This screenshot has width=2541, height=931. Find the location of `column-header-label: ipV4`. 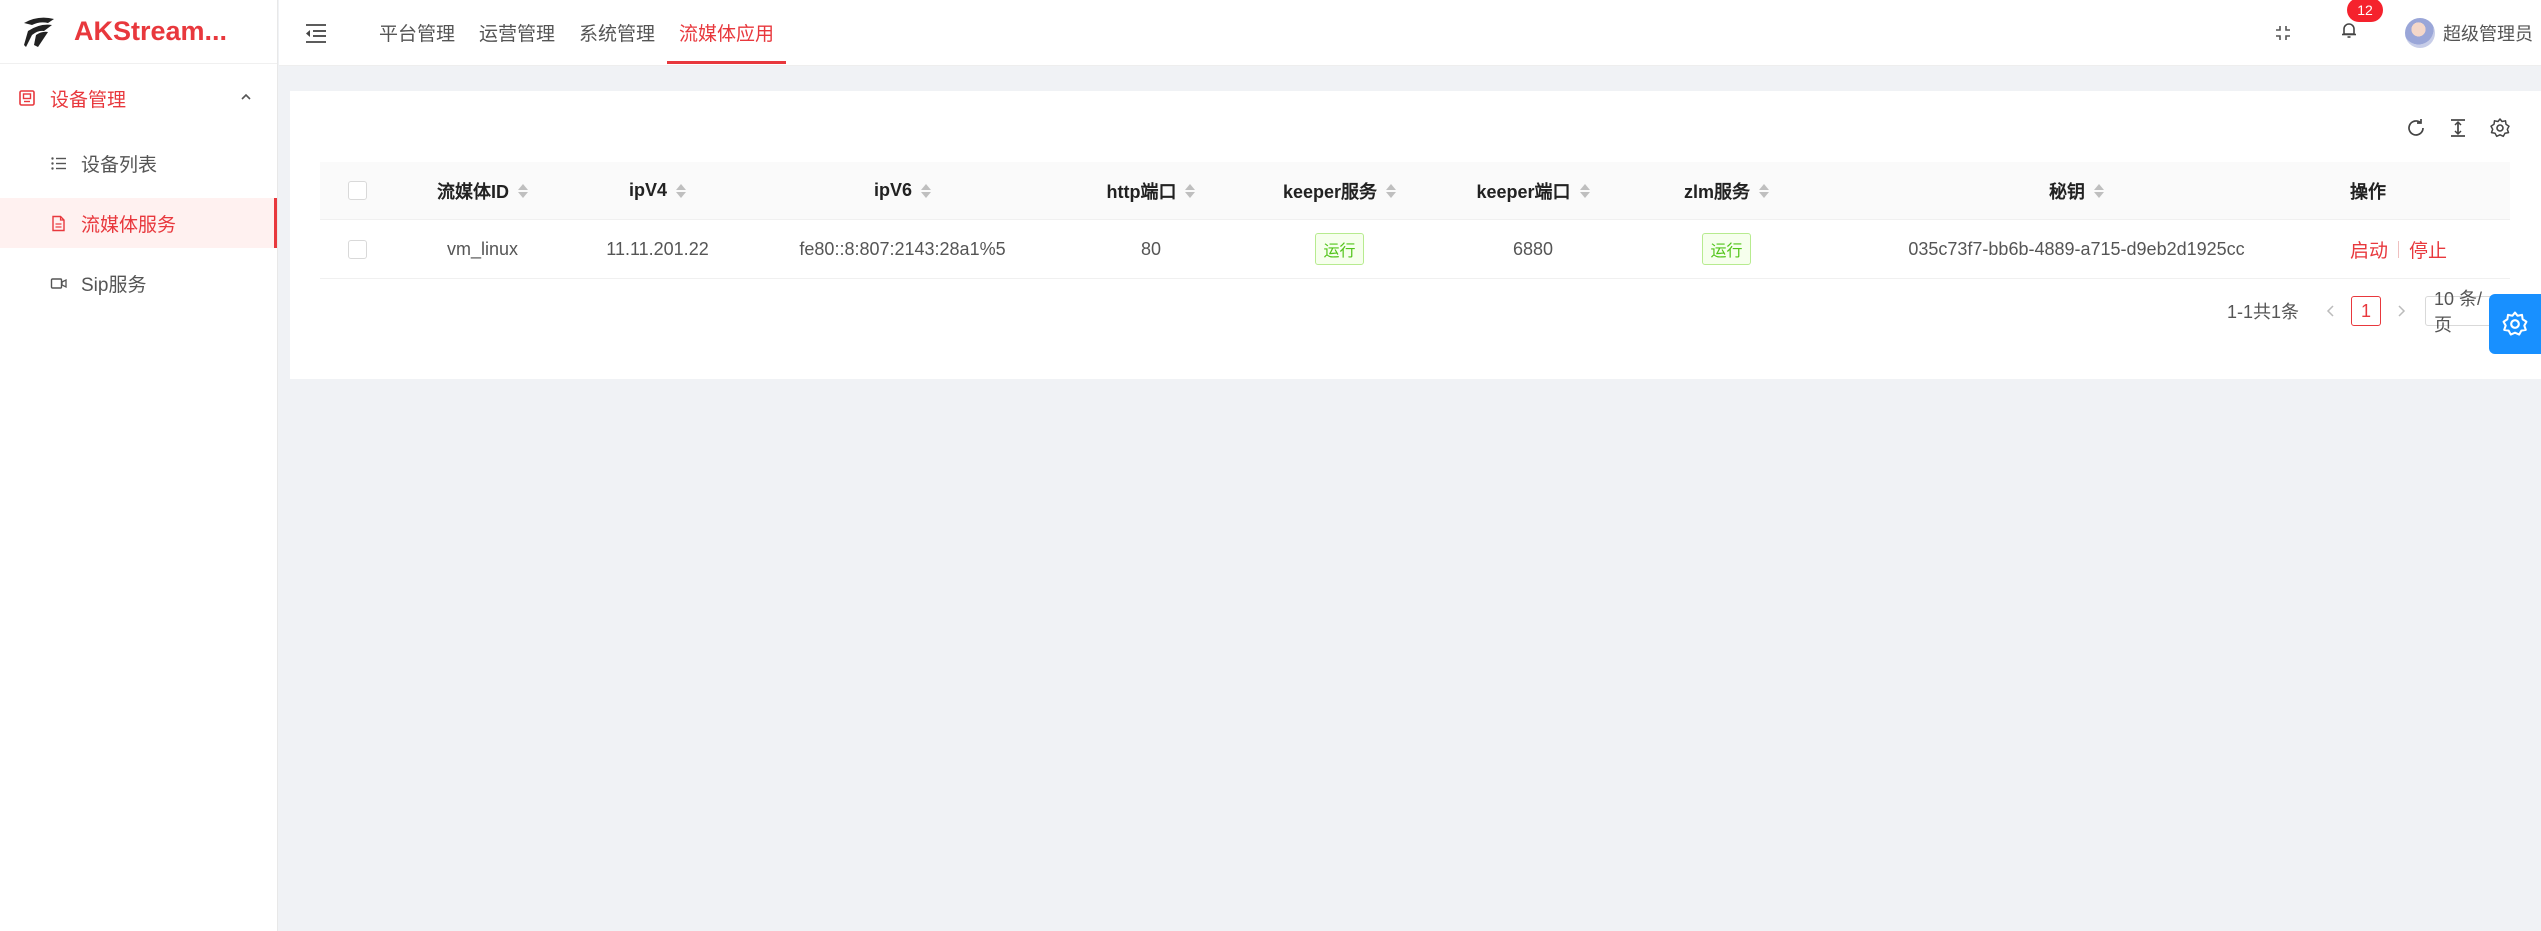

column-header-label: ipV4 is located at coordinates (647, 190).